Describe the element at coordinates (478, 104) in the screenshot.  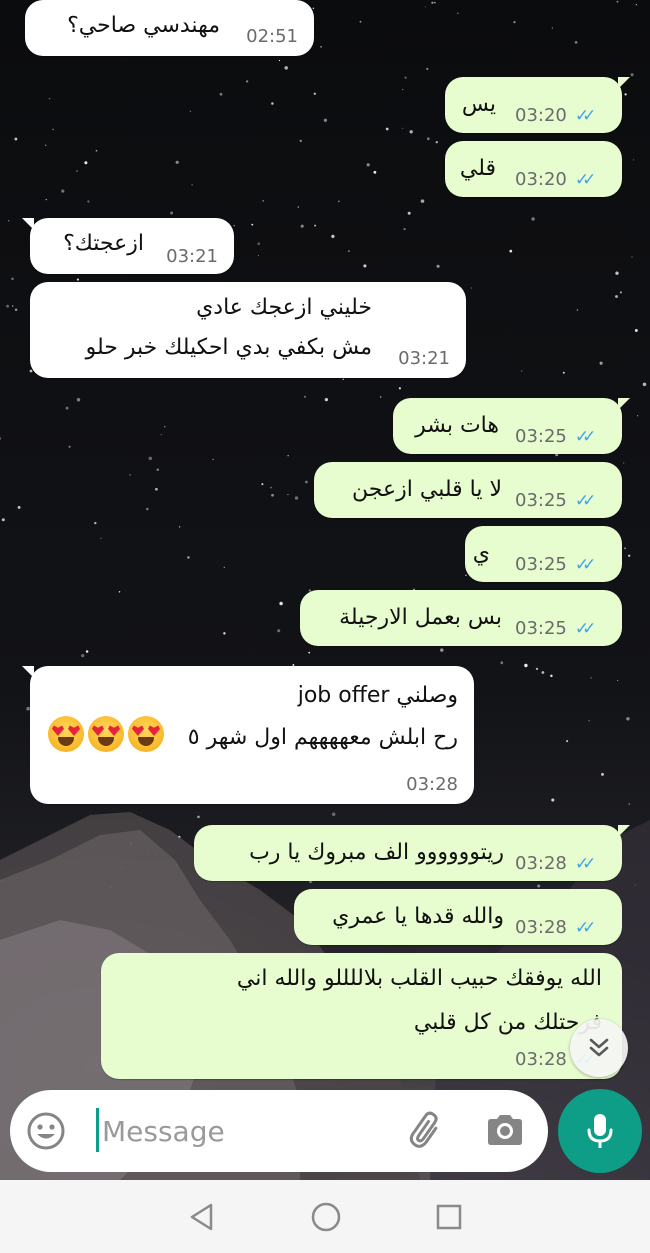
I see `message-text: يس` at that location.